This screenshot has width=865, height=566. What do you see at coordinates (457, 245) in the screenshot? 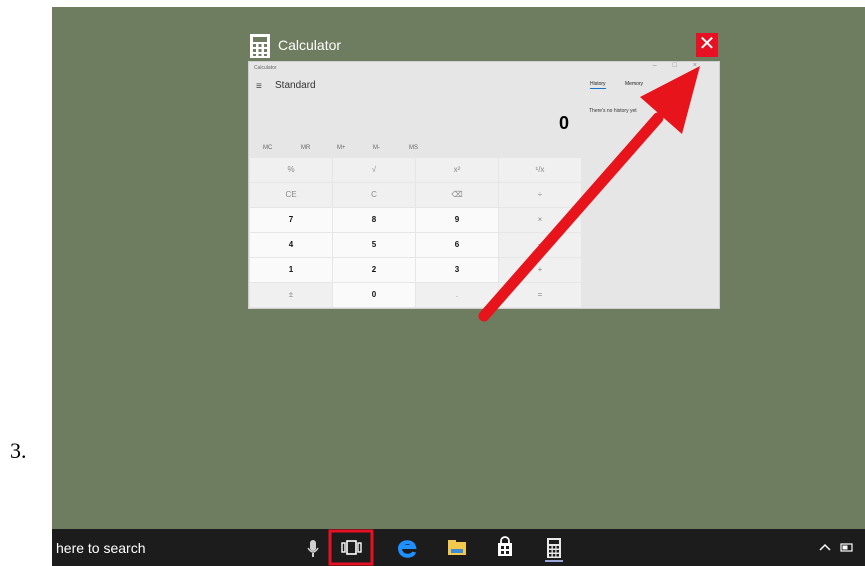
I see `digit-6-button: 6` at bounding box center [457, 245].